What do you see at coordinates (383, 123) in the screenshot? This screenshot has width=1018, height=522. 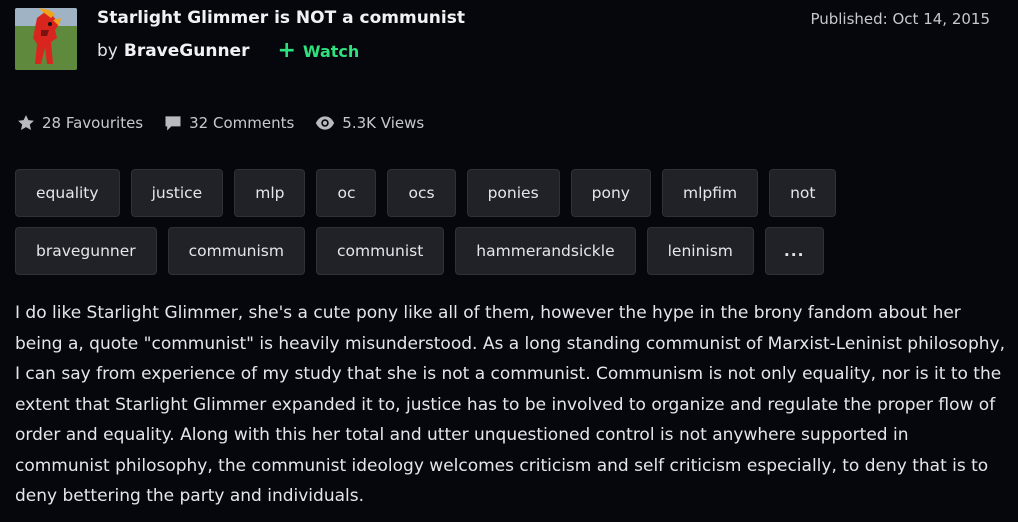 I see `views-count: 5.3K Views` at bounding box center [383, 123].